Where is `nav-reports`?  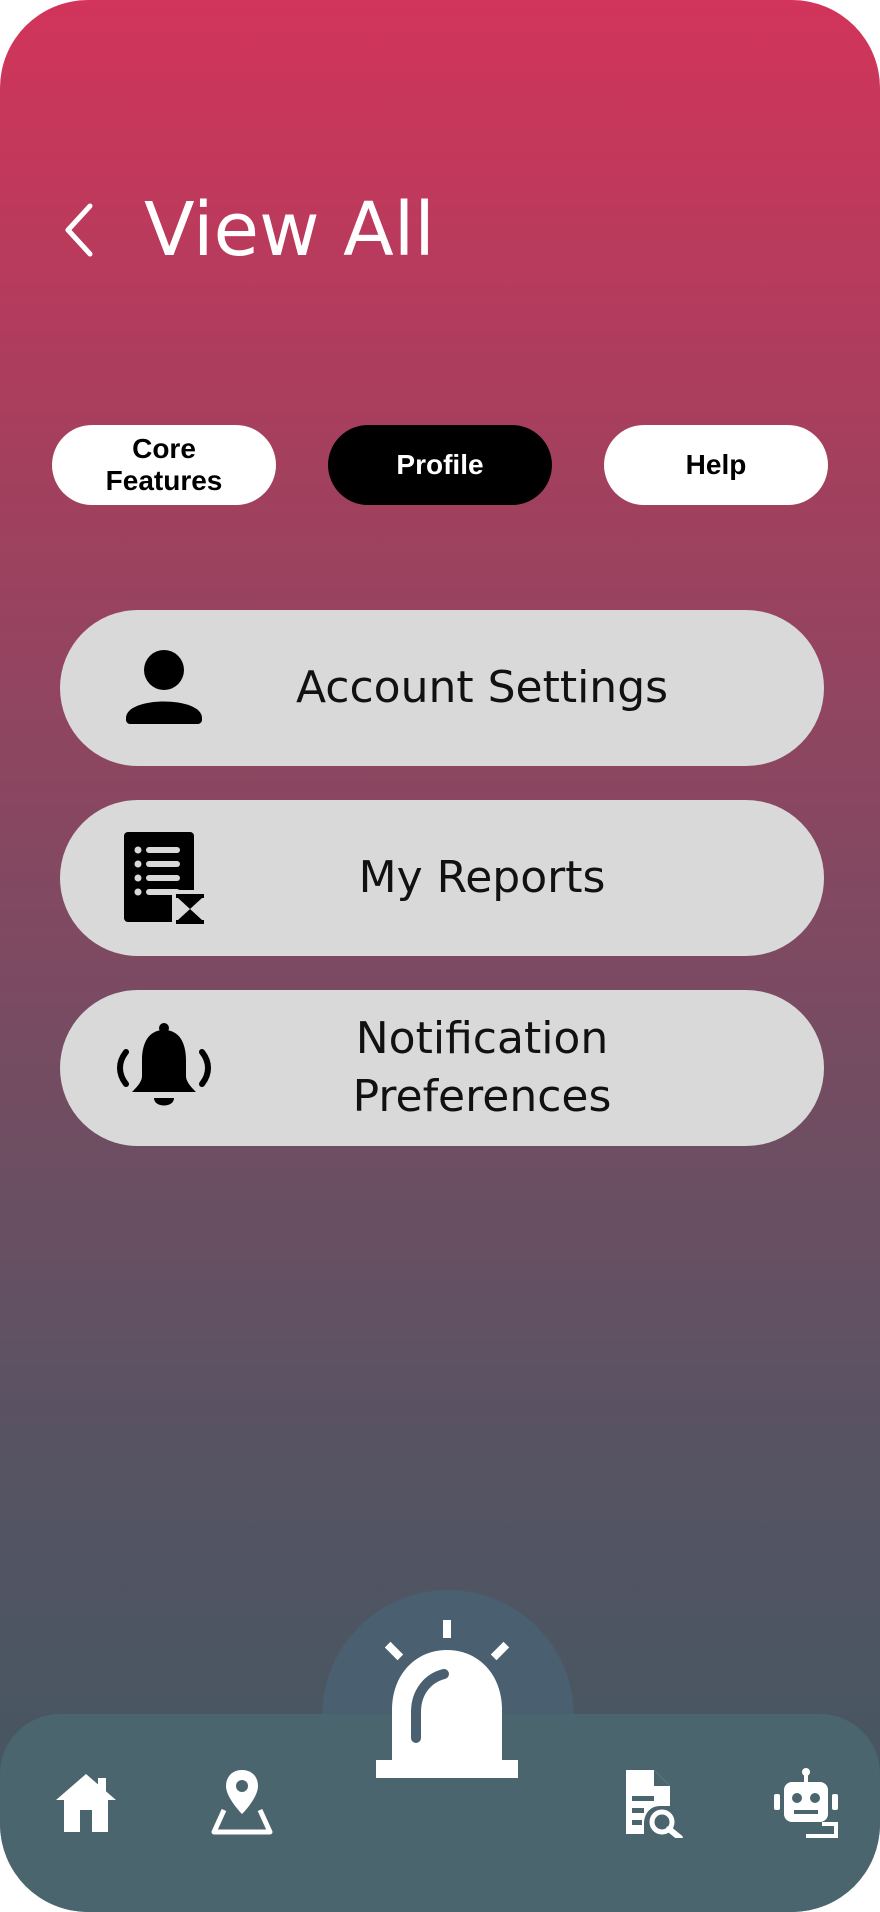
nav-reports is located at coordinates (652, 1803).